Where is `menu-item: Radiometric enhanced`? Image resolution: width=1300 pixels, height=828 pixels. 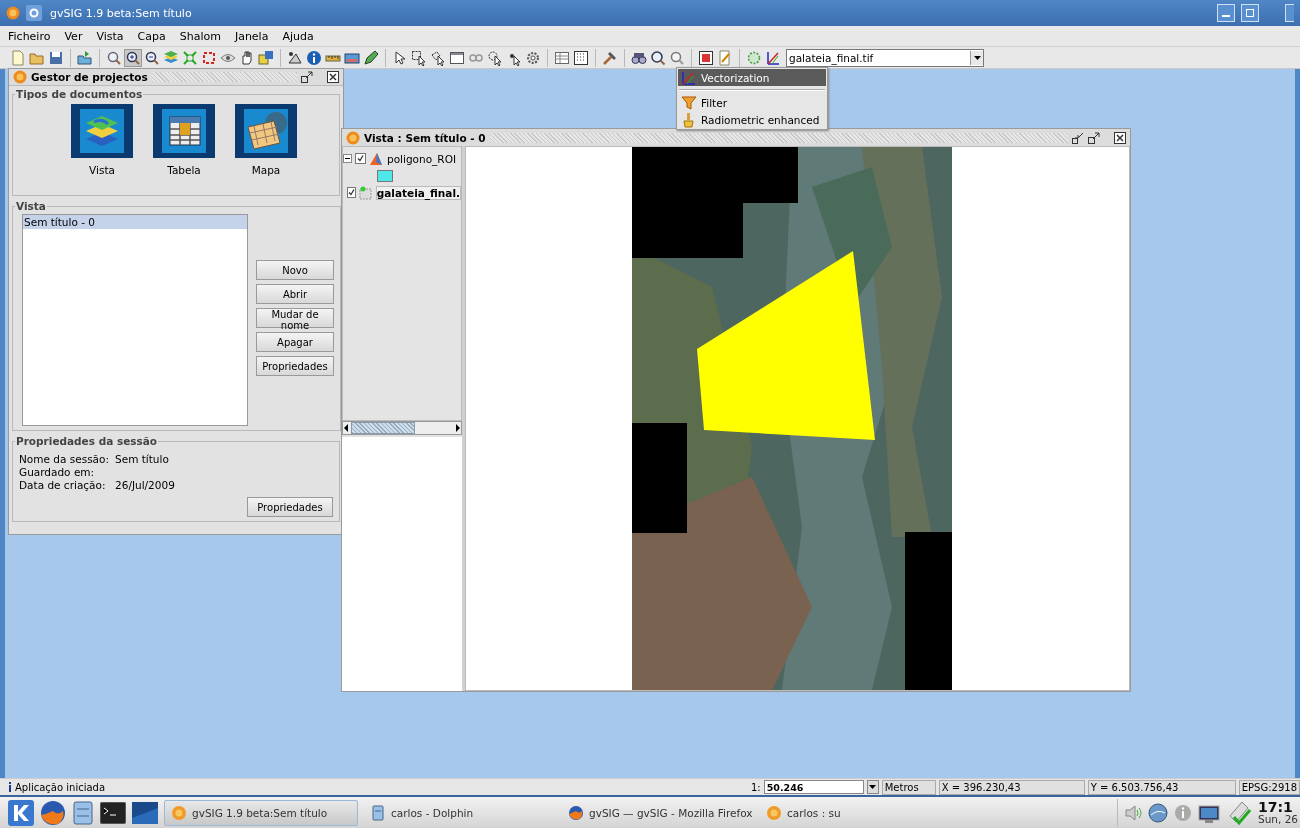
menu-item: Radiometric enhanced is located at coordinates (752, 119).